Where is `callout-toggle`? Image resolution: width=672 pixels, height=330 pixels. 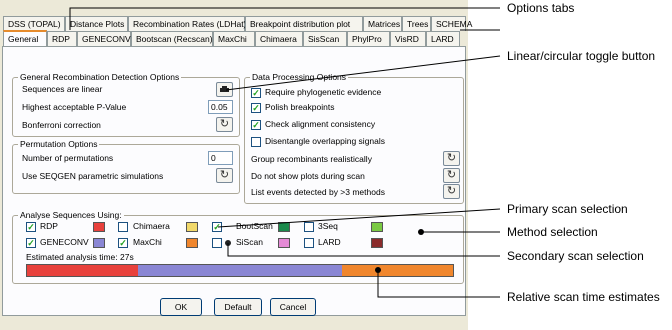 callout-toggle is located at coordinates (363, 73).